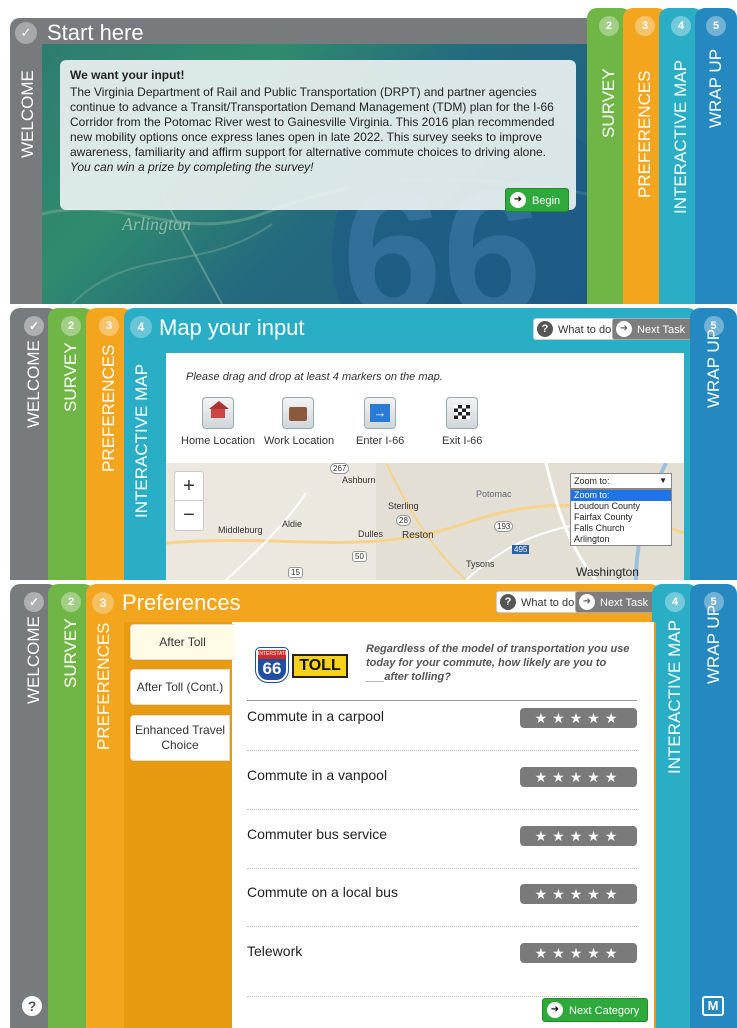 The height and width of the screenshot is (1028, 737). What do you see at coordinates (578, 953) in the screenshot?
I see `star-rating-telework: ★★★★★` at bounding box center [578, 953].